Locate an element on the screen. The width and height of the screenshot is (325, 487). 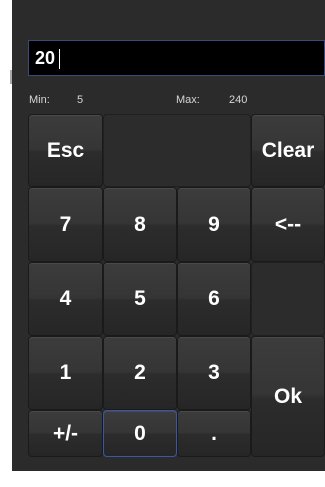
empty-key-slot is located at coordinates (288, 299).